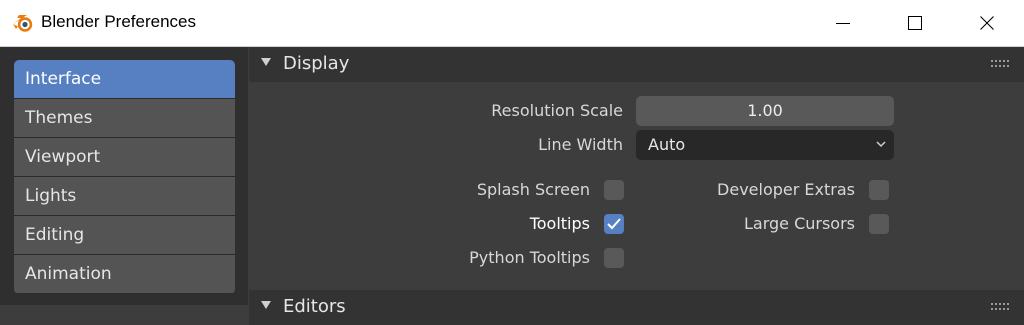 Image resolution: width=1024 pixels, height=325 pixels. What do you see at coordinates (667, 144) in the screenshot?
I see `line-width-value: Auto` at bounding box center [667, 144].